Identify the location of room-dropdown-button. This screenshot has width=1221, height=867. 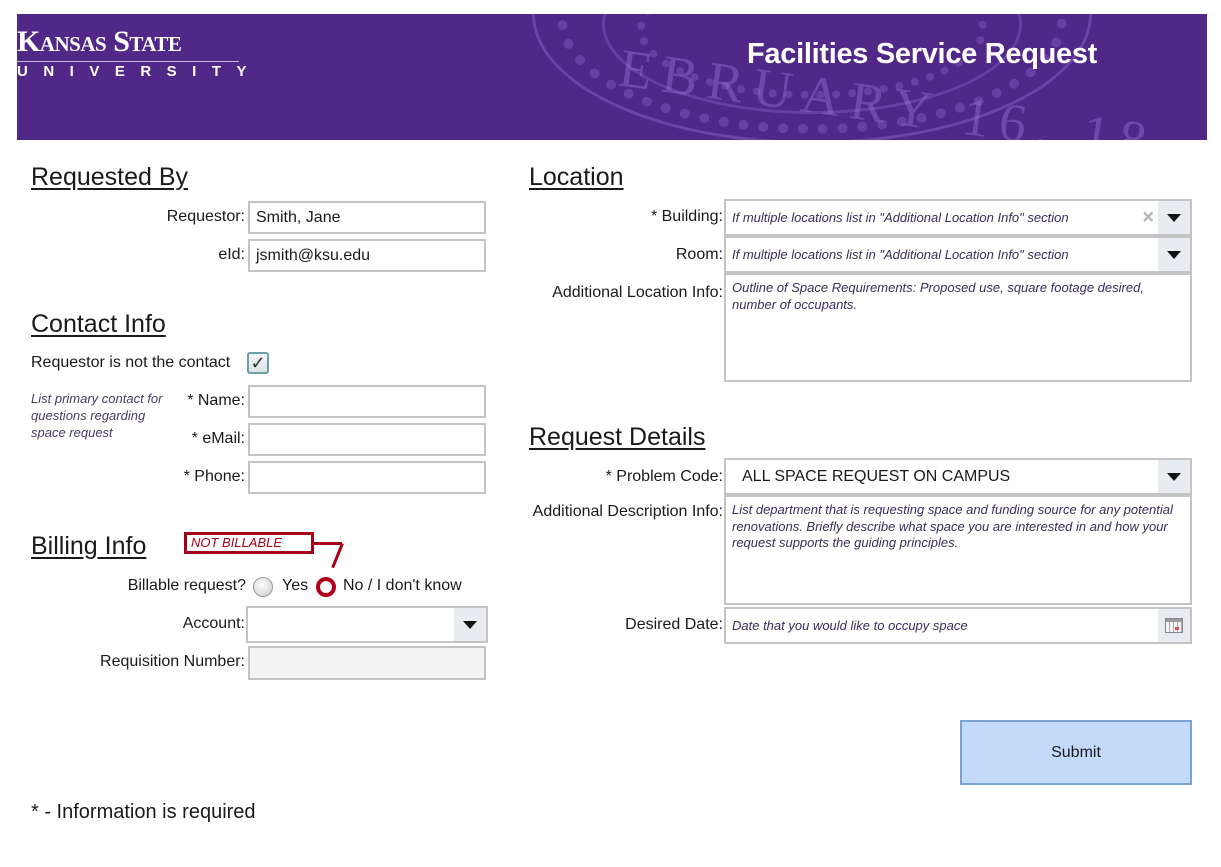
(1174, 254).